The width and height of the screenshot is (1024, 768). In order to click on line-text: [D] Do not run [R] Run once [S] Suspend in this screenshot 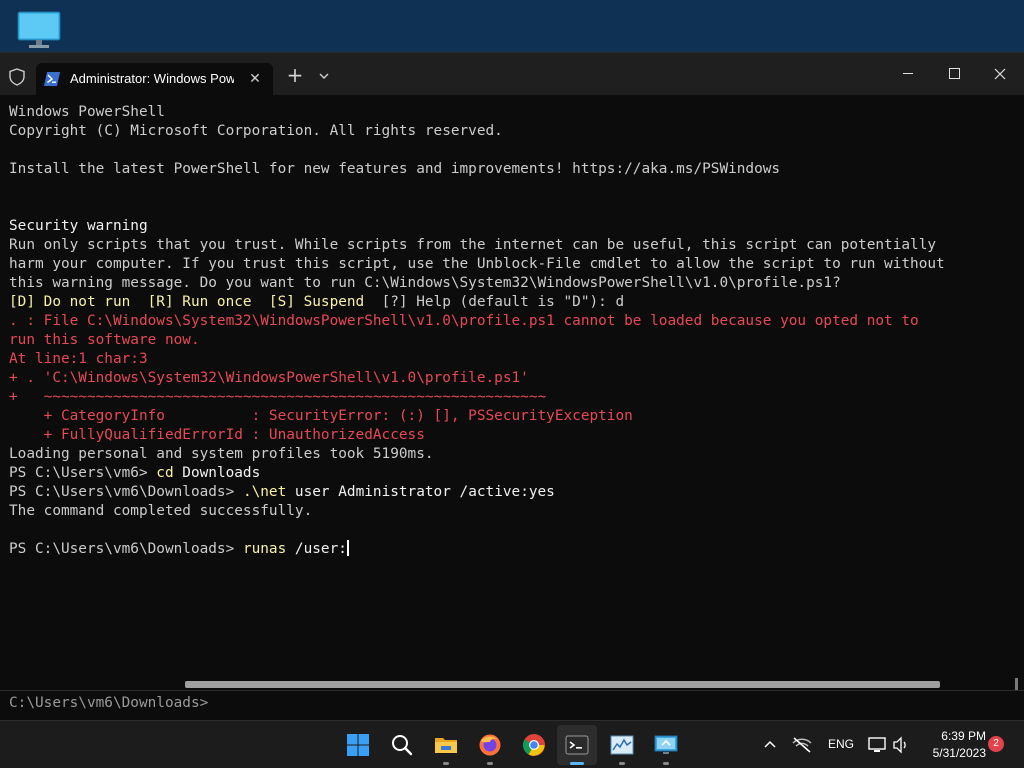, I will do `click(195, 302)`.